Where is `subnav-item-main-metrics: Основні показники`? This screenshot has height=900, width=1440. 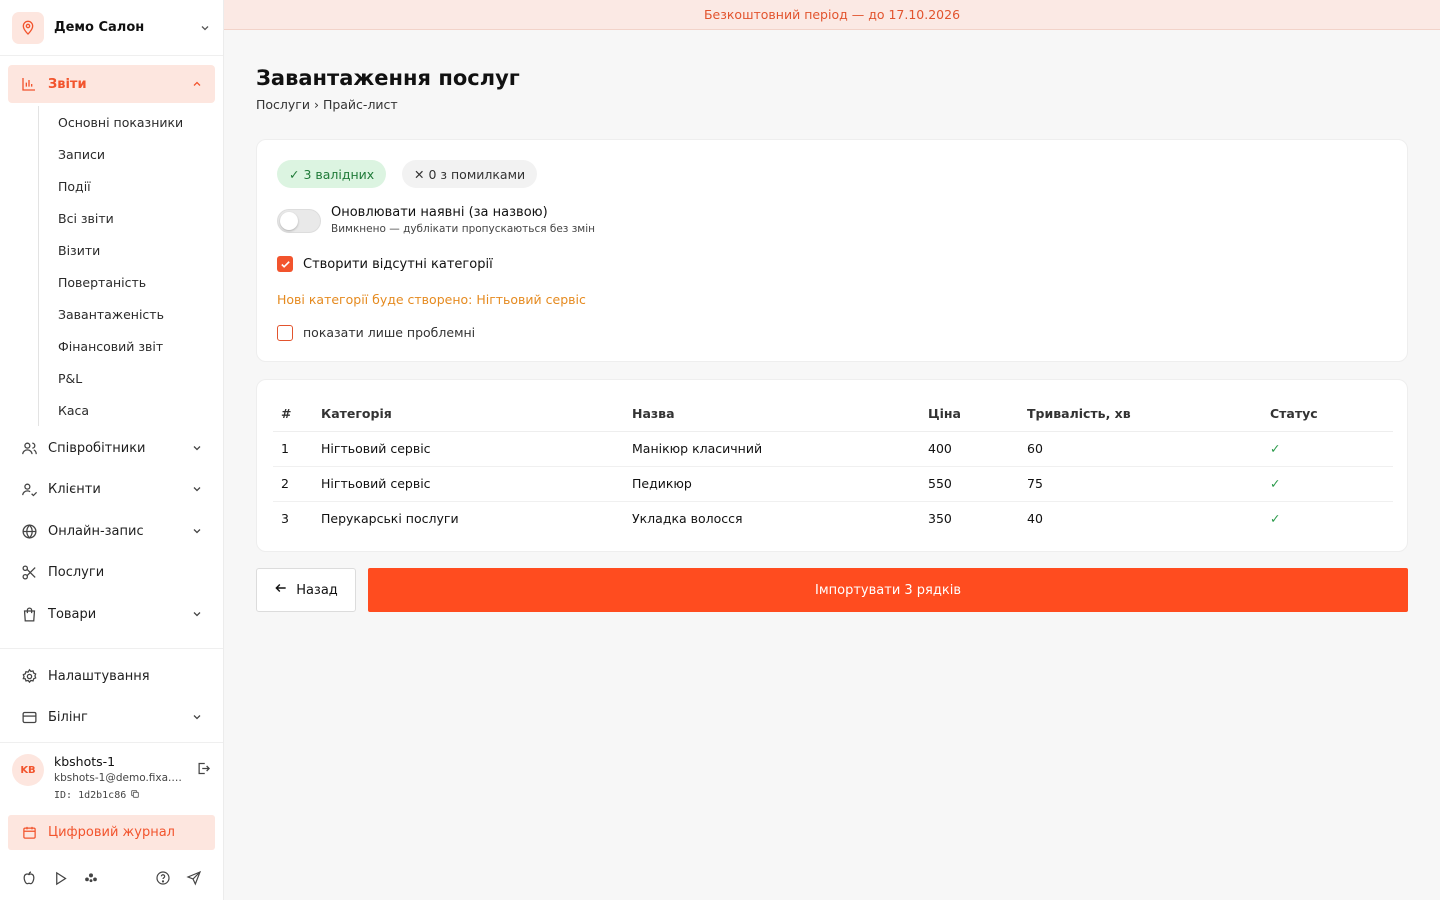
subnav-item-main-metrics: Основні показники is located at coordinates (126, 122).